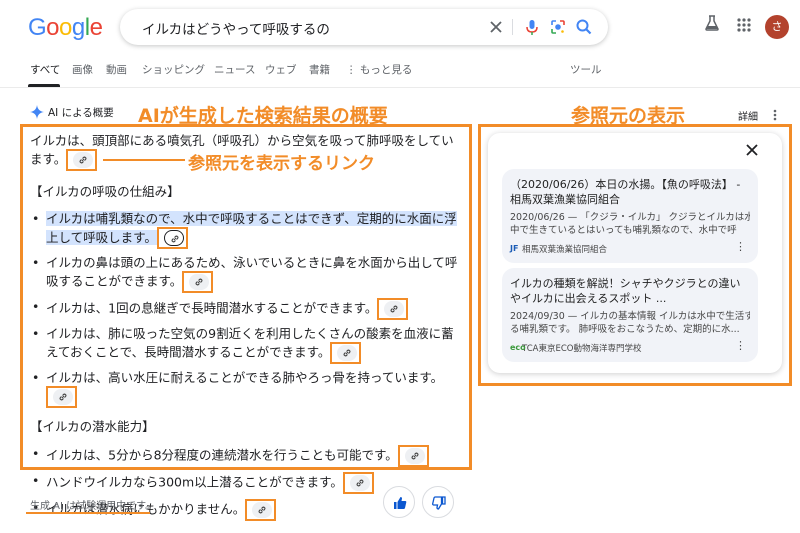 Image resolution: width=800 pixels, height=533 pixels. I want to click on source-card-title: （2020/06/26）本日の水揚。【魚の呼吸法】 - 相馬双葉漁業協同組合, so click(630, 192).